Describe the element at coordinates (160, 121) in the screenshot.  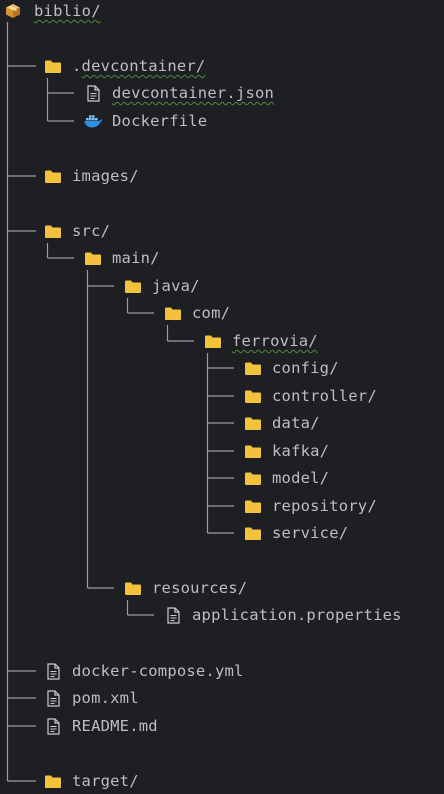
I see `file-name: Dockerfile` at that location.